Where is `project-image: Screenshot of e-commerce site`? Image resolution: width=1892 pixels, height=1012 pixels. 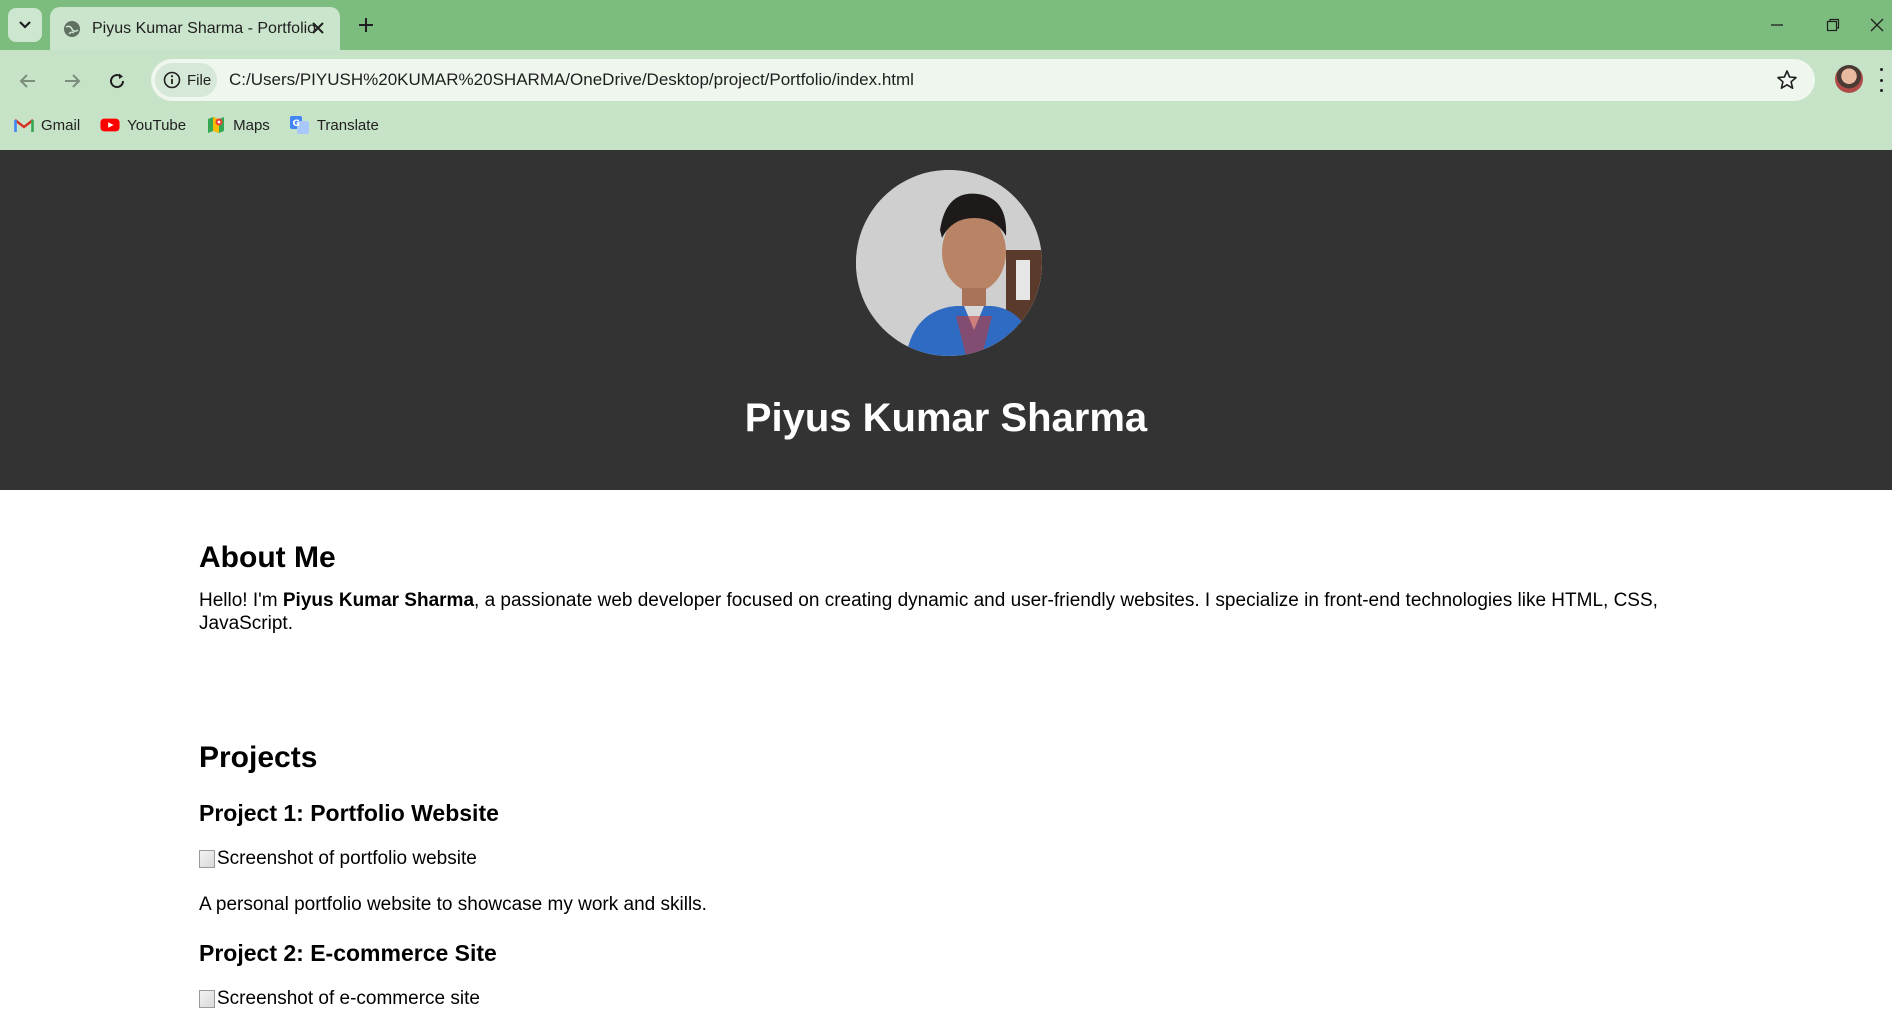 project-image: Screenshot of e-commerce site is located at coordinates (339, 999).